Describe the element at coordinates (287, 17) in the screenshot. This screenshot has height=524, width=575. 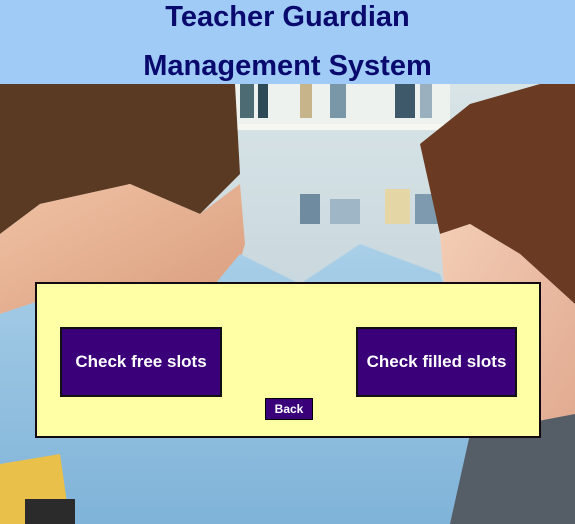
I see `app-title-line-1: Teacher Guardian` at that location.